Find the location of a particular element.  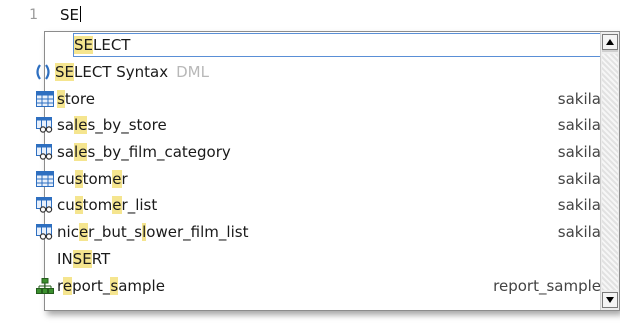

selected-item-frame: SELECT is located at coordinates (337, 45).